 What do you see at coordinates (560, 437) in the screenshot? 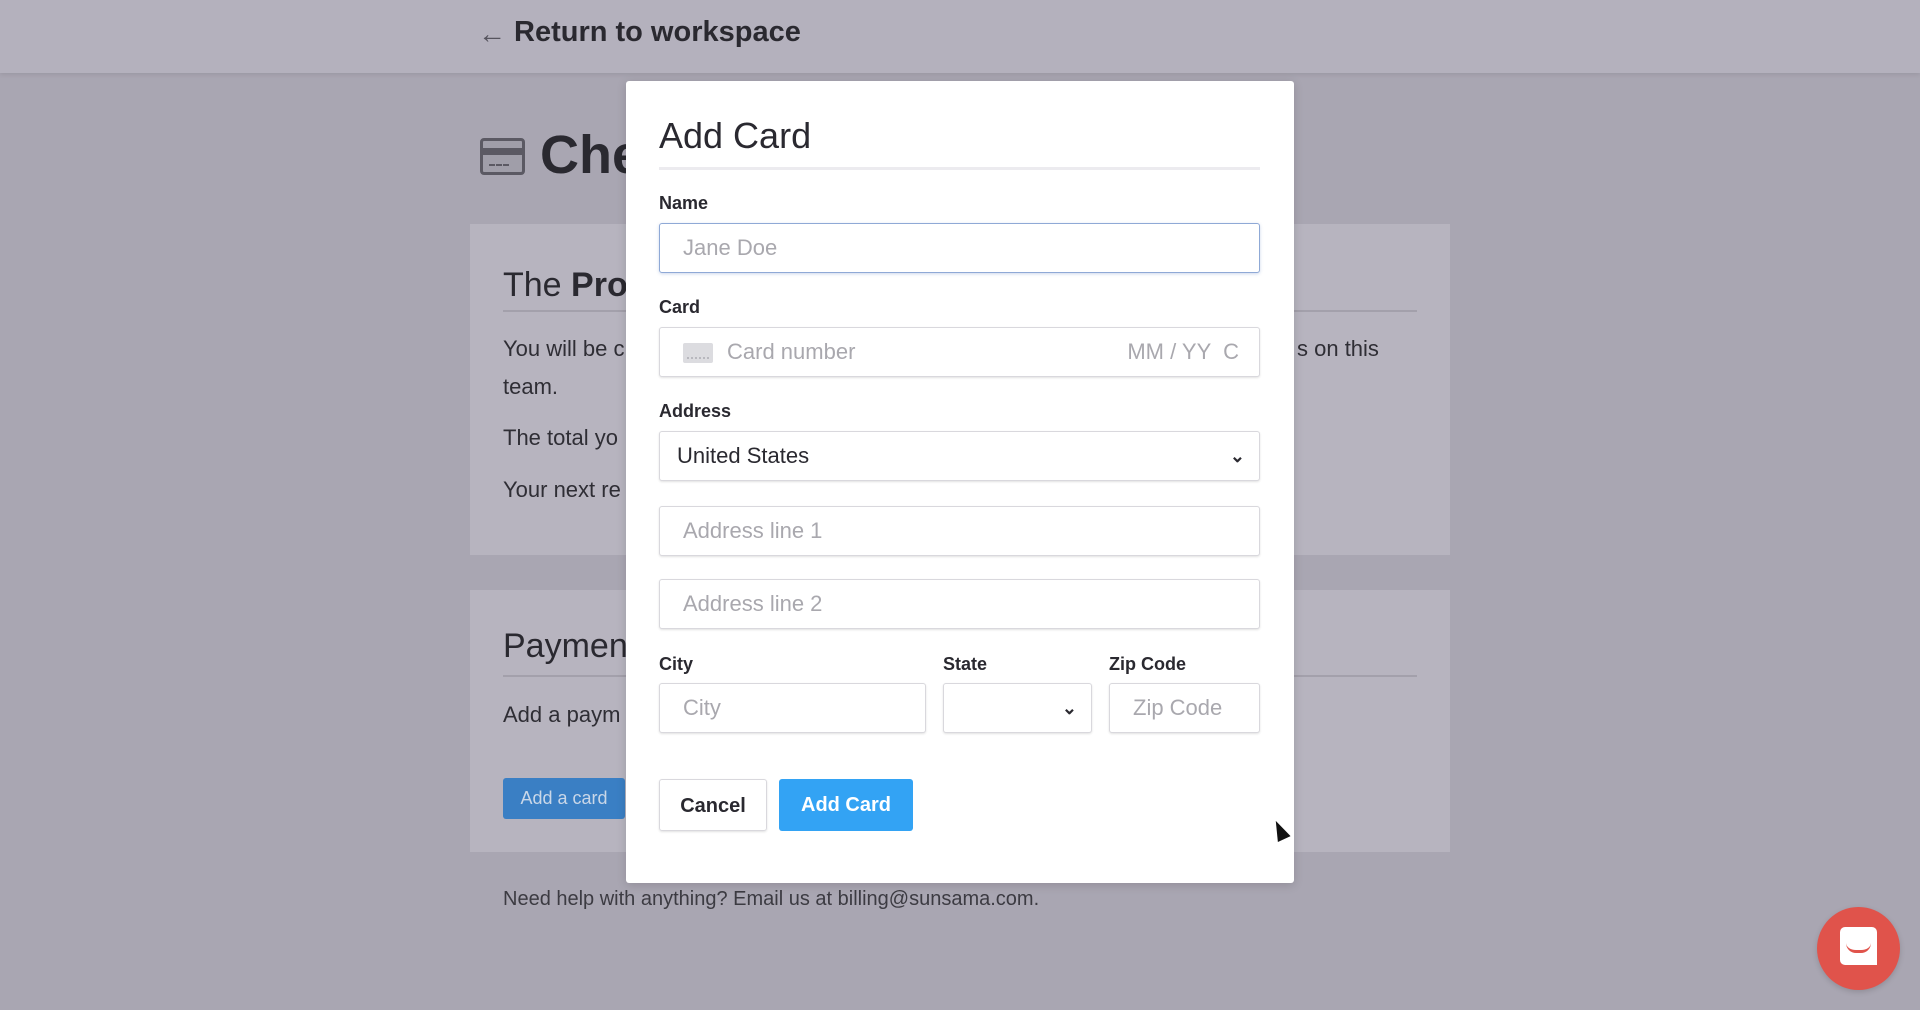
I see `plan-total-text: The total yo` at bounding box center [560, 437].